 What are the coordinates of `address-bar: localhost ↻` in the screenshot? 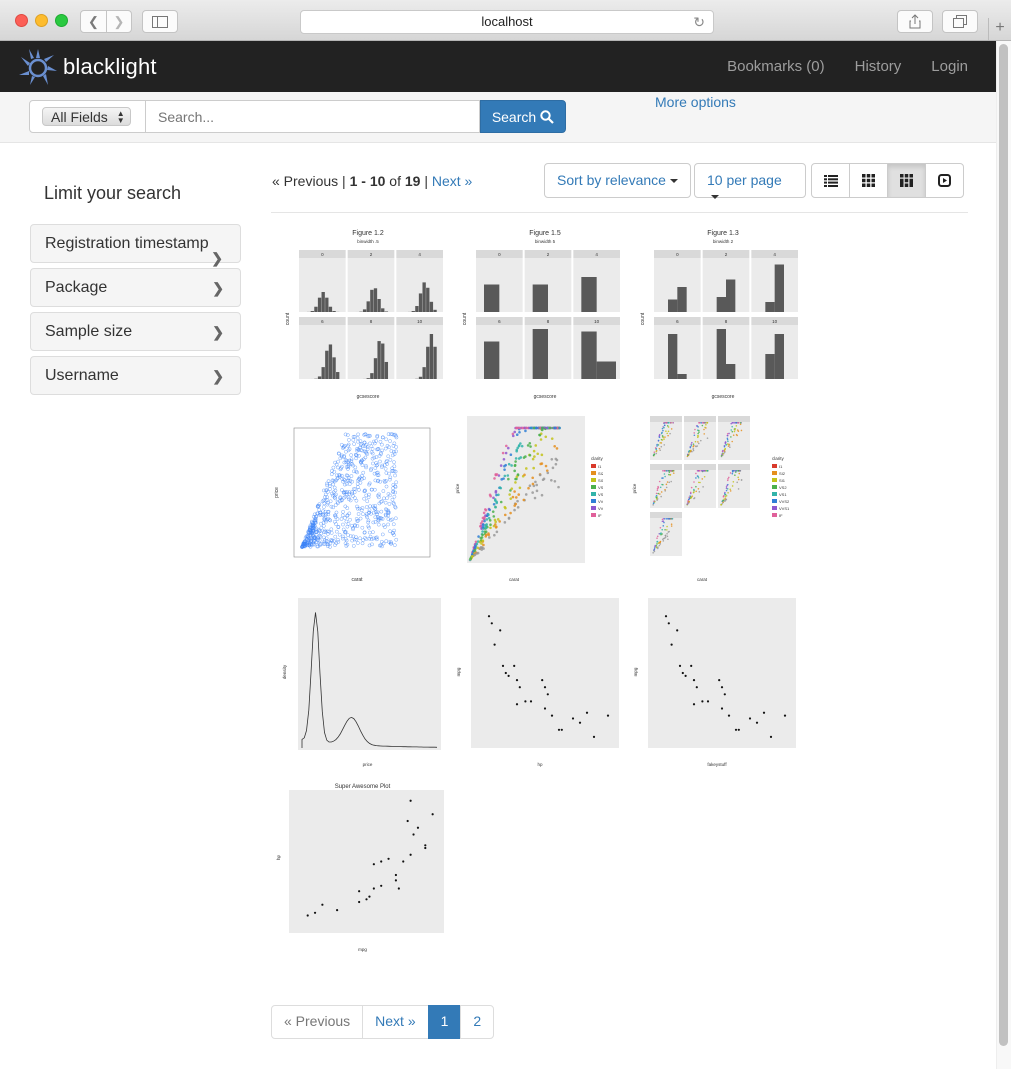 It's located at (507, 22).